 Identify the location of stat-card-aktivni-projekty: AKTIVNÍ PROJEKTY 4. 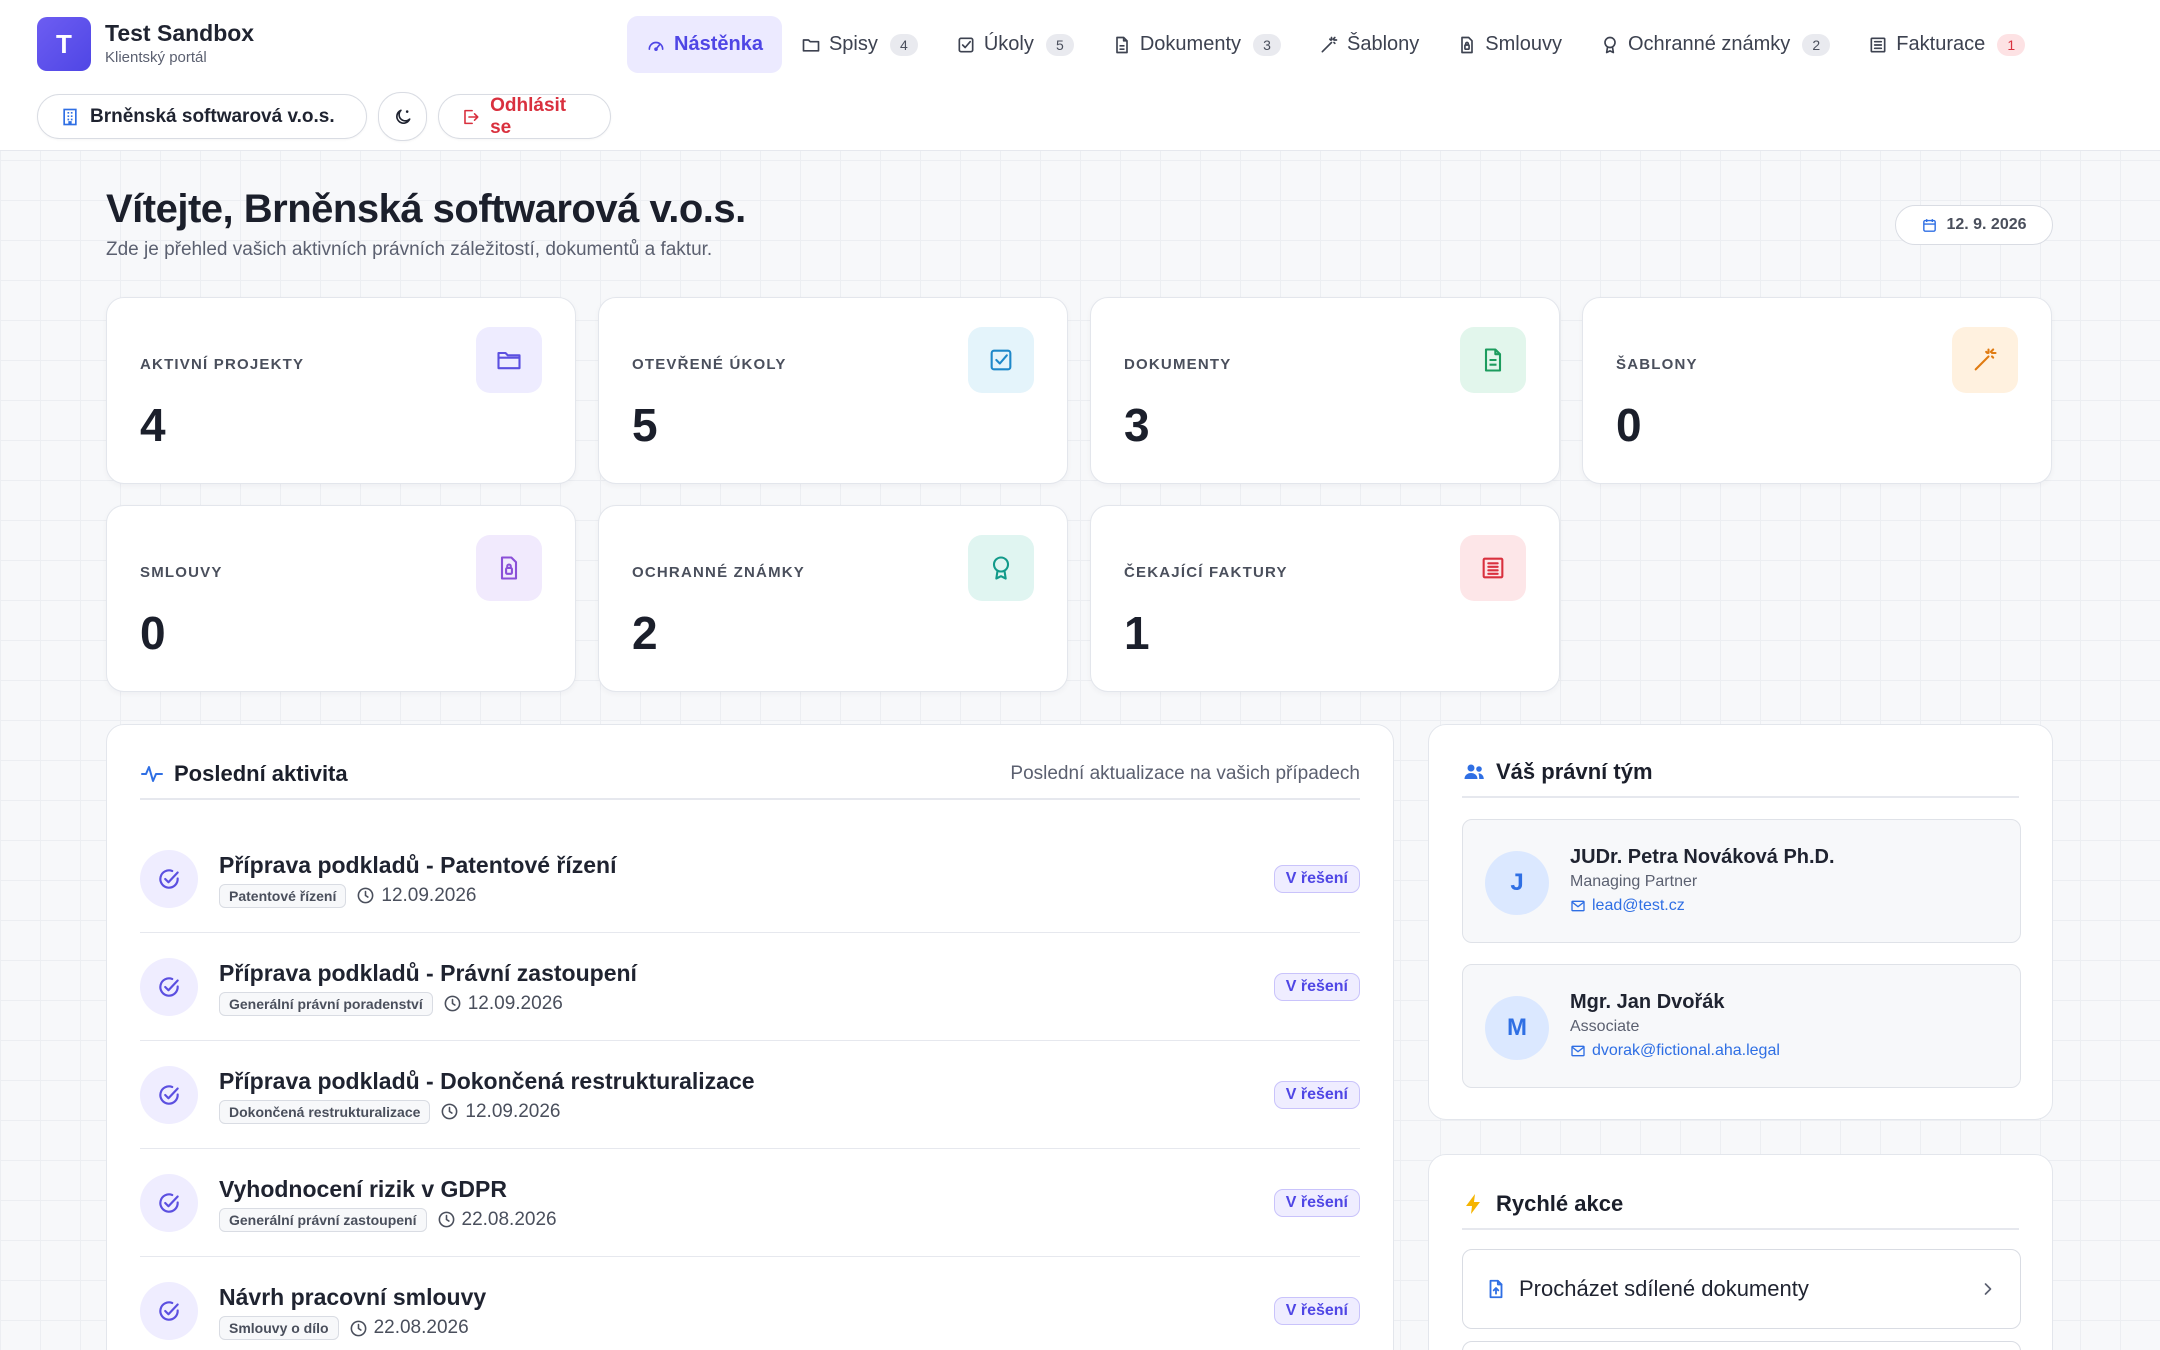
(341, 390).